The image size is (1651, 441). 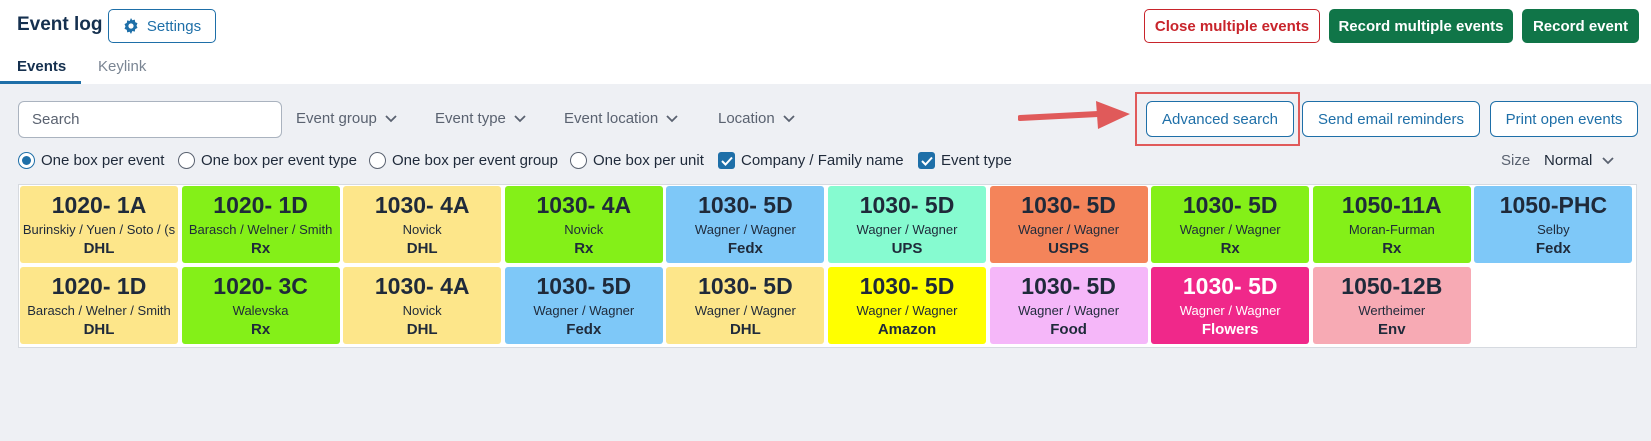 What do you see at coordinates (122, 66) in the screenshot?
I see `tab-keylink: Keylink` at bounding box center [122, 66].